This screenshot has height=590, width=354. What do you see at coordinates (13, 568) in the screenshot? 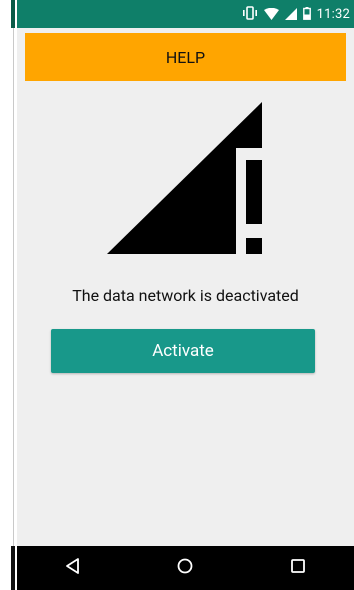
I see `left-edge-cap-bottom` at bounding box center [13, 568].